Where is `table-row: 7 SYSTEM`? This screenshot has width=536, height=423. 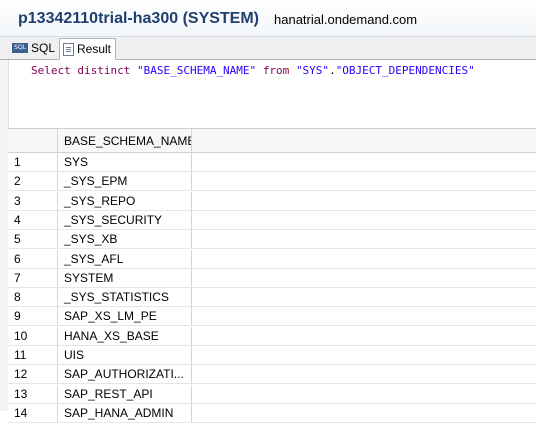 table-row: 7 SYSTEM is located at coordinates (272, 278).